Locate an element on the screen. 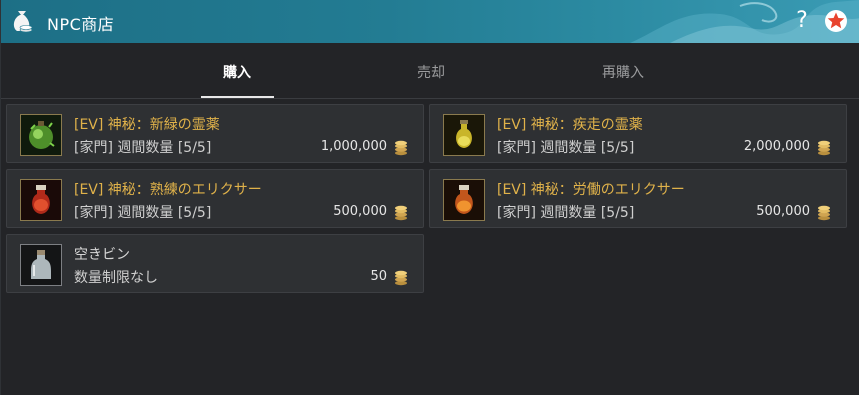  item-name: 空きビン is located at coordinates (102, 255).